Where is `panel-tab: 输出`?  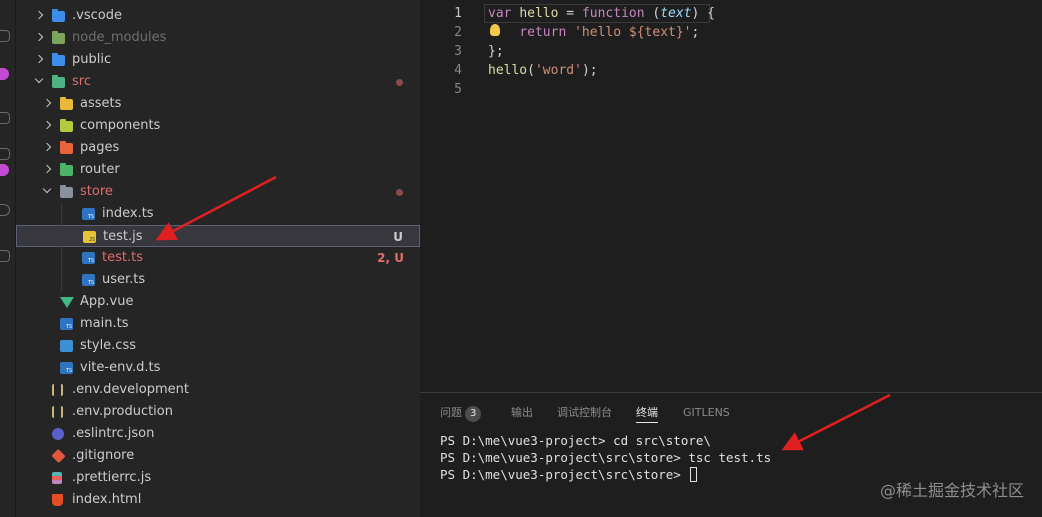 panel-tab: 输出 is located at coordinates (522, 414).